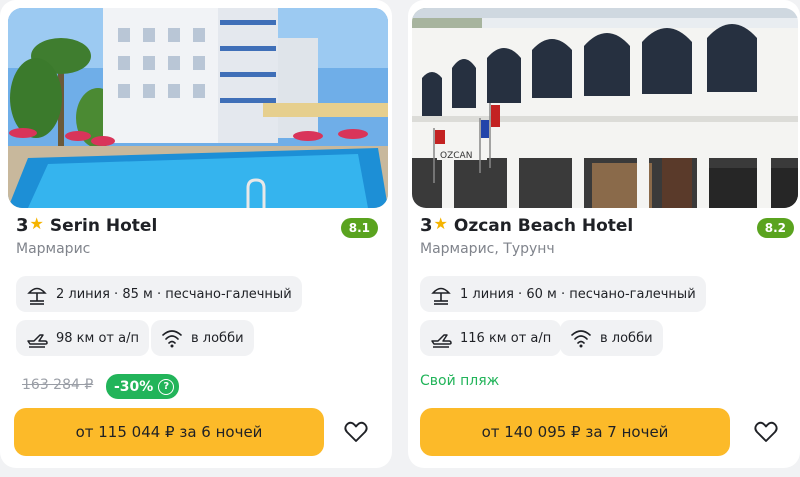 Image resolution: width=800 pixels, height=477 pixels. I want to click on beach-info-text: 2 линия · 85 м · песчано-галечный, so click(174, 294).